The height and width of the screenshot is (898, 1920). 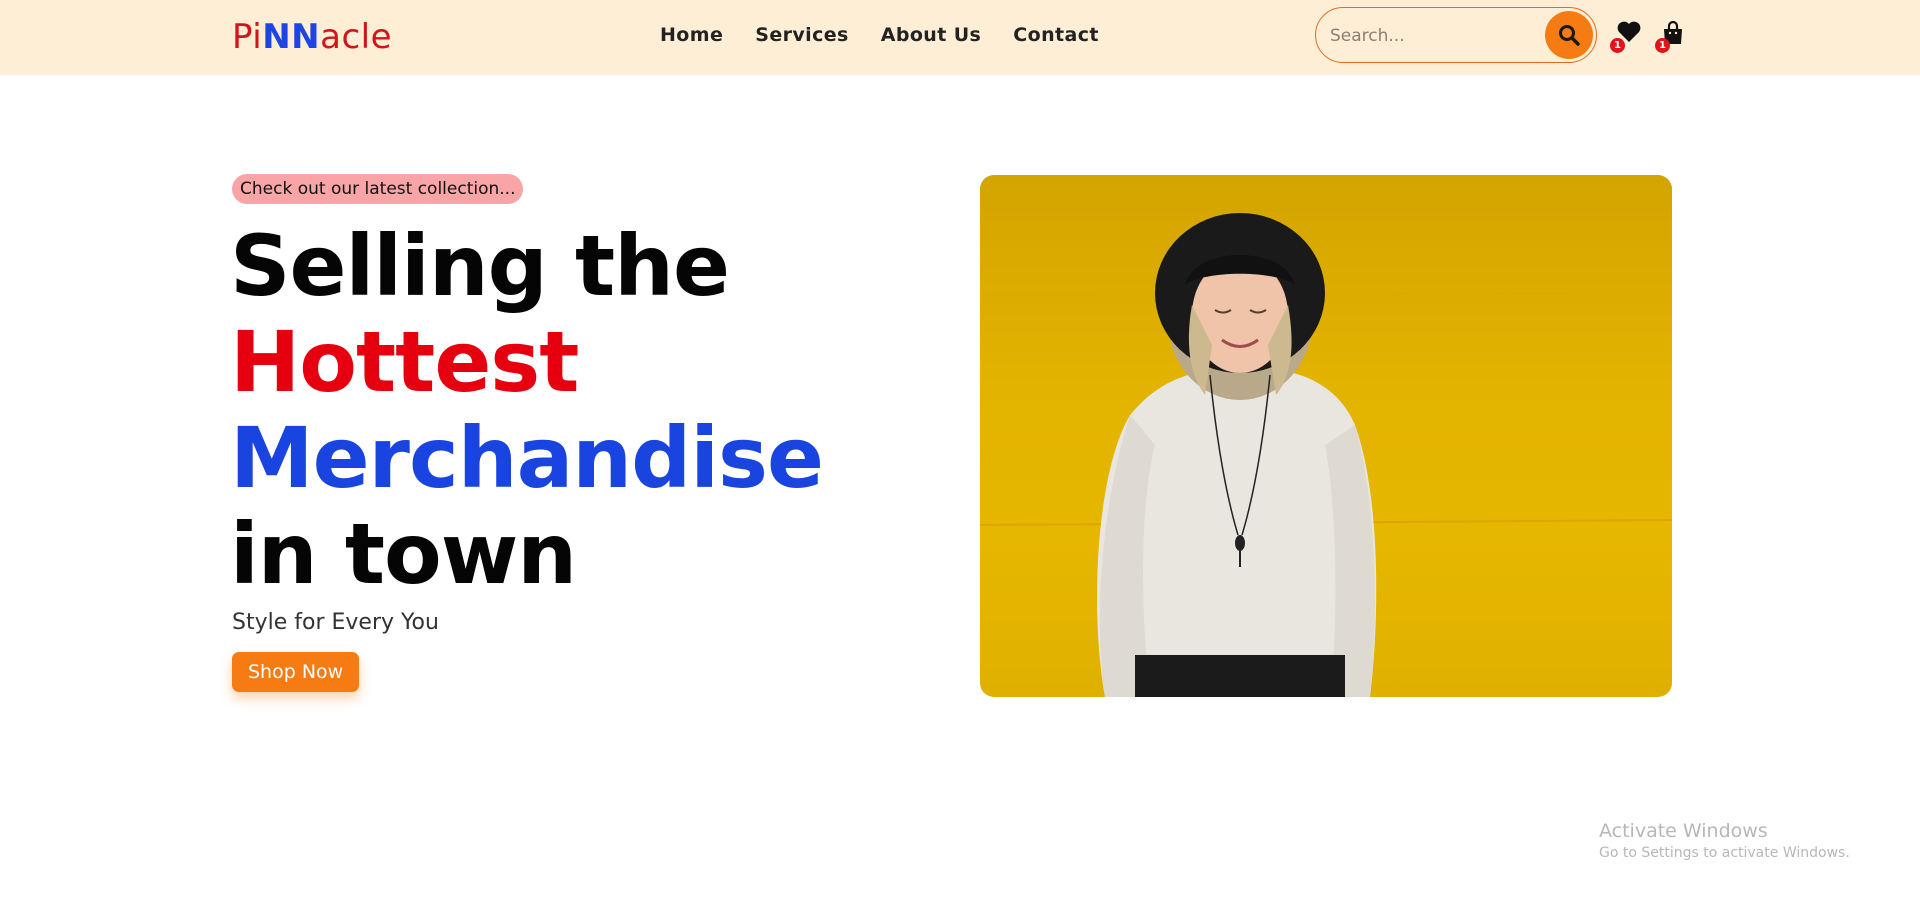 What do you see at coordinates (879, 35) in the screenshot?
I see `main-nav: Home Services About Us Contact` at bounding box center [879, 35].